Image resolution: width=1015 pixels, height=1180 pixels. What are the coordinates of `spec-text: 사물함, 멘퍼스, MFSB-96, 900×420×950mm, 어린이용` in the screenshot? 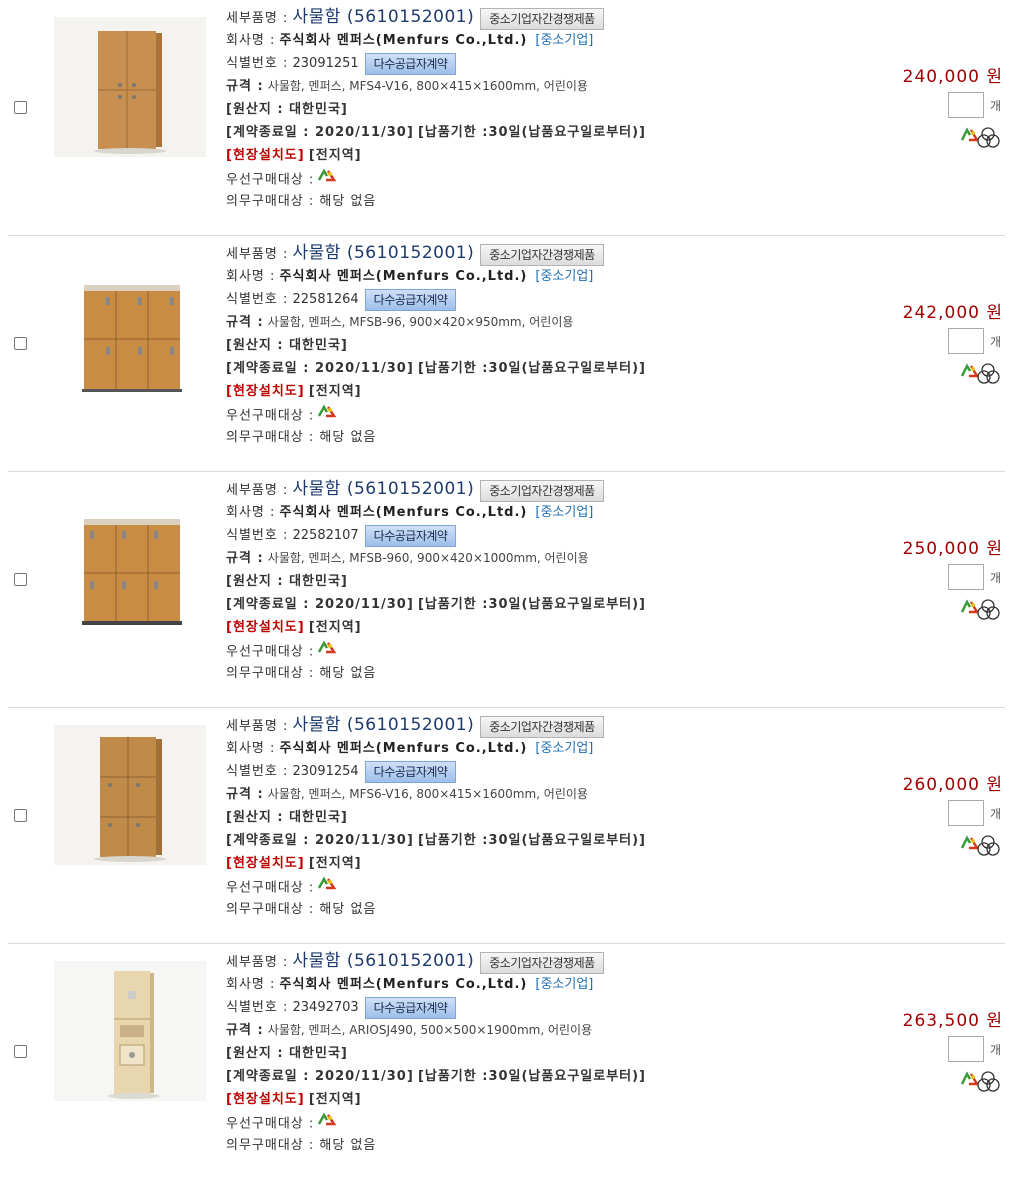 It's located at (420, 322).